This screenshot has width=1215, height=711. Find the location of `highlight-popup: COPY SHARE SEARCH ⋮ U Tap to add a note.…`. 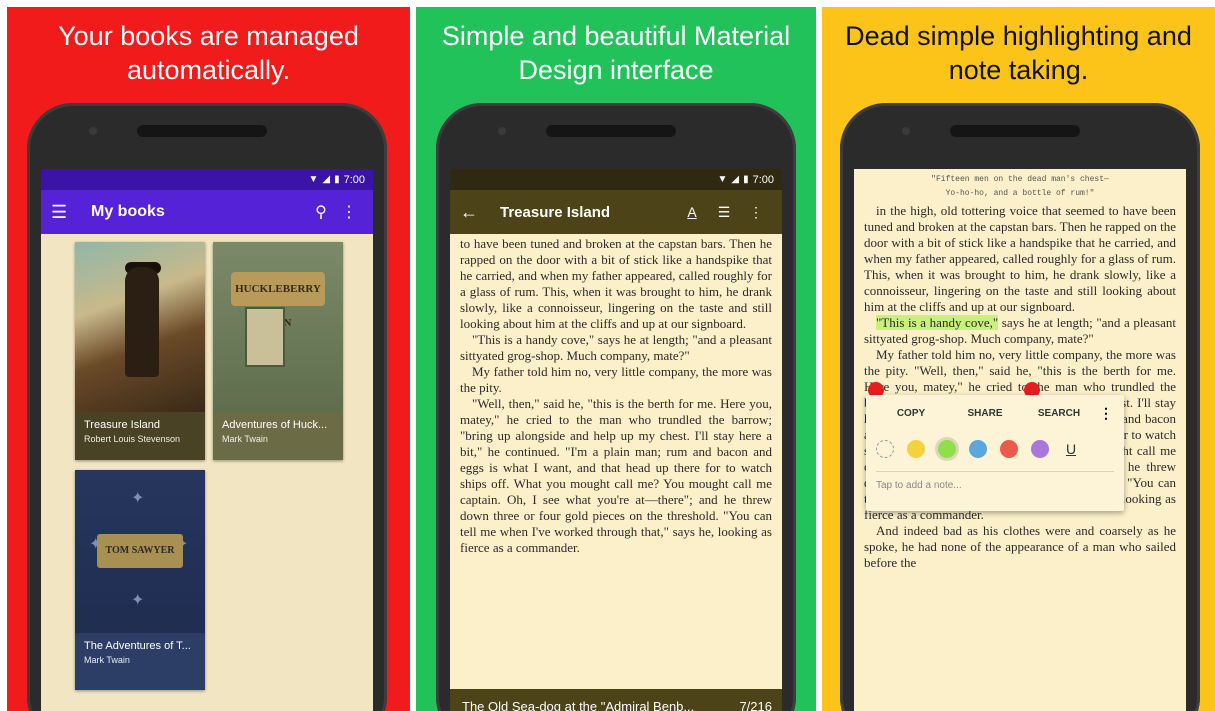

highlight-popup: COPY SHARE SEARCH ⋮ U Tap to add a note.… is located at coordinates (995, 453).